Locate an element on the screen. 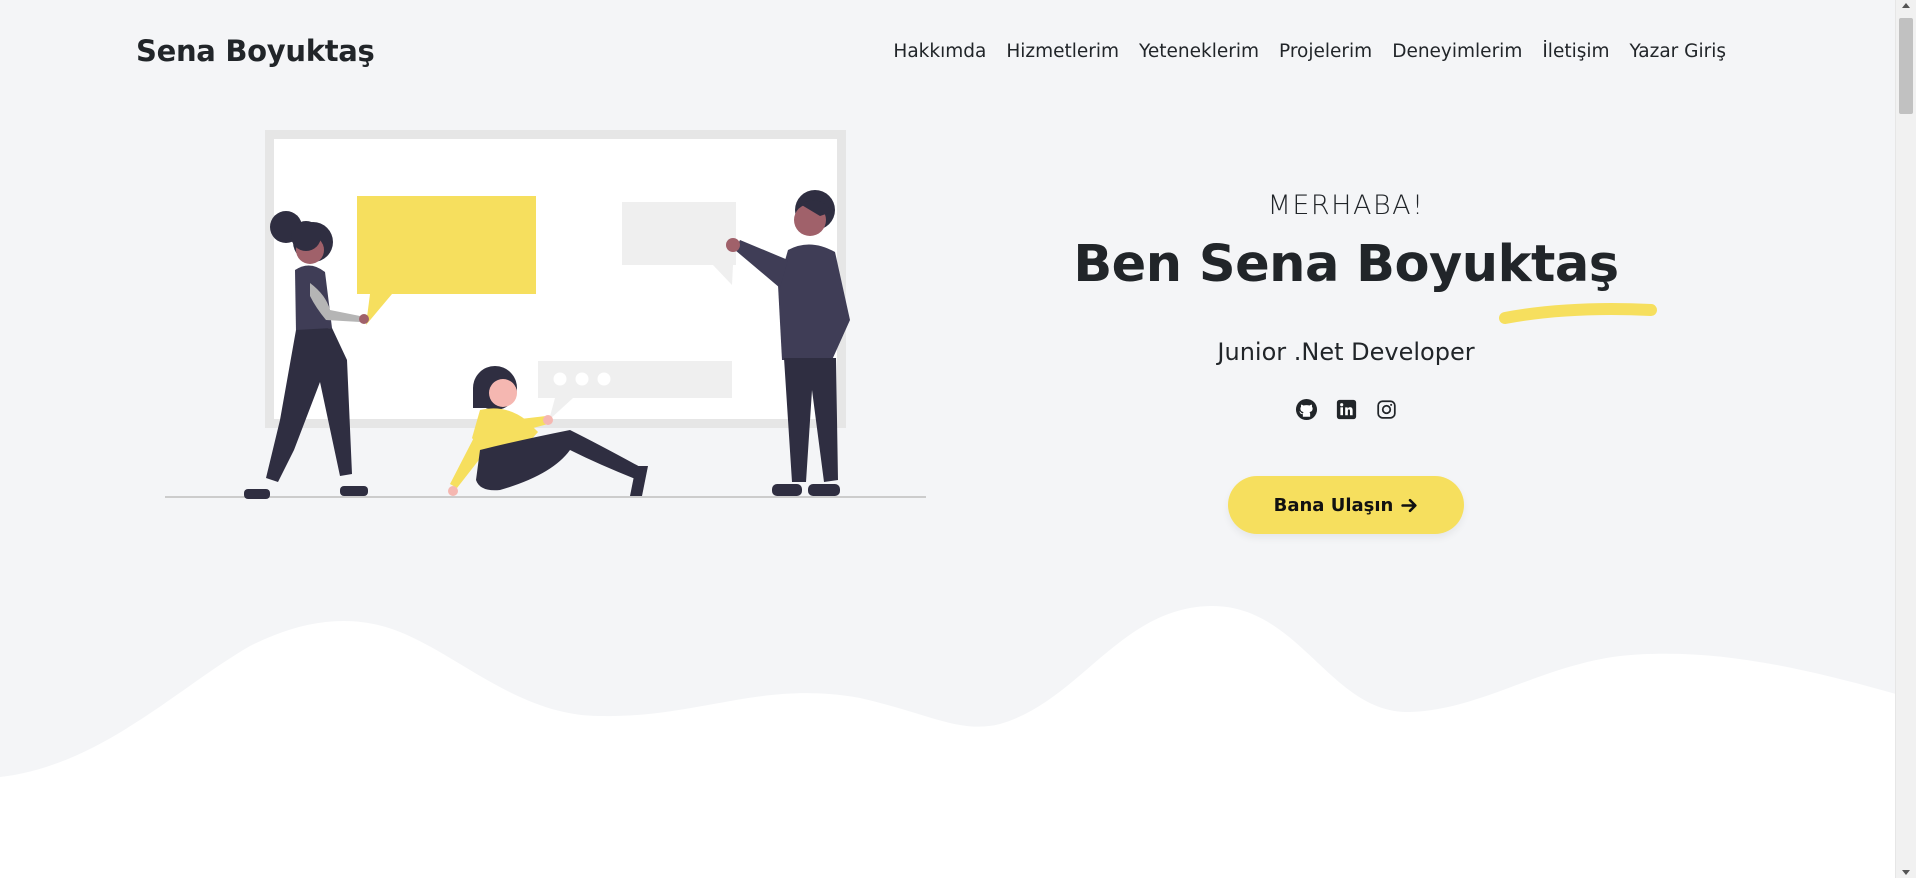  nav-item-deneyimlerim: Deneyimlerim is located at coordinates (1457, 51).